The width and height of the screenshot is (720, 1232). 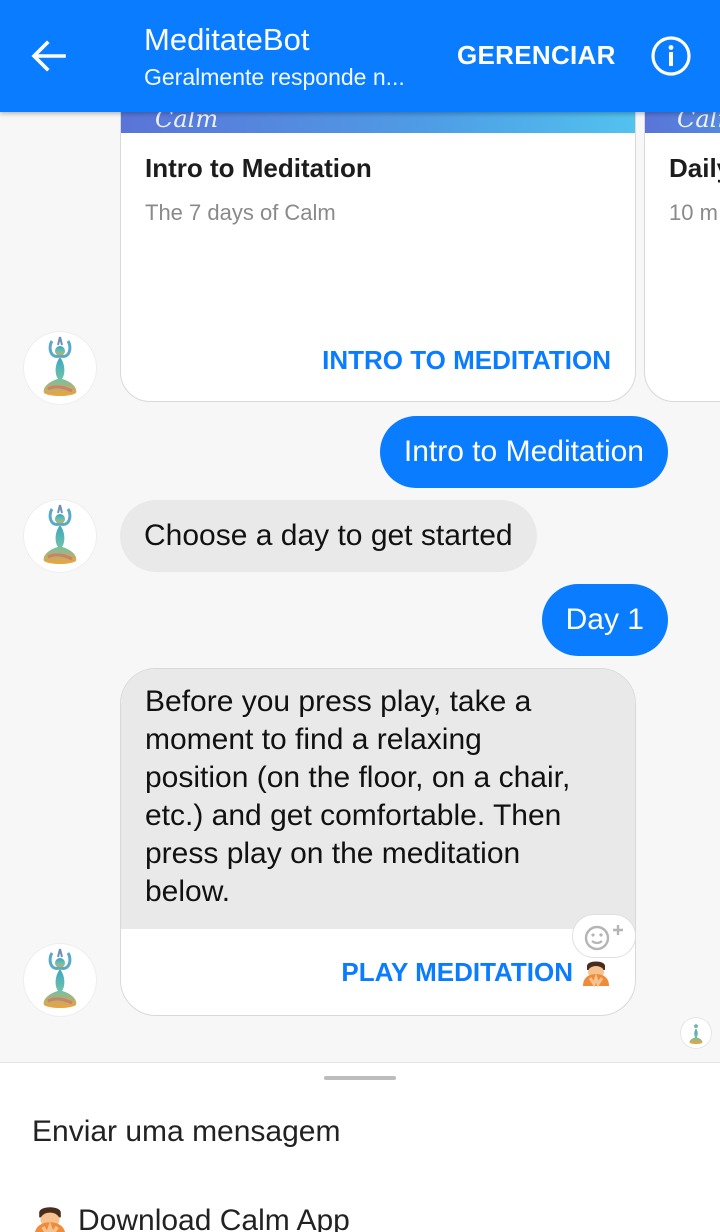 I want to click on add-reaction-button, so click(x=604, y=936).